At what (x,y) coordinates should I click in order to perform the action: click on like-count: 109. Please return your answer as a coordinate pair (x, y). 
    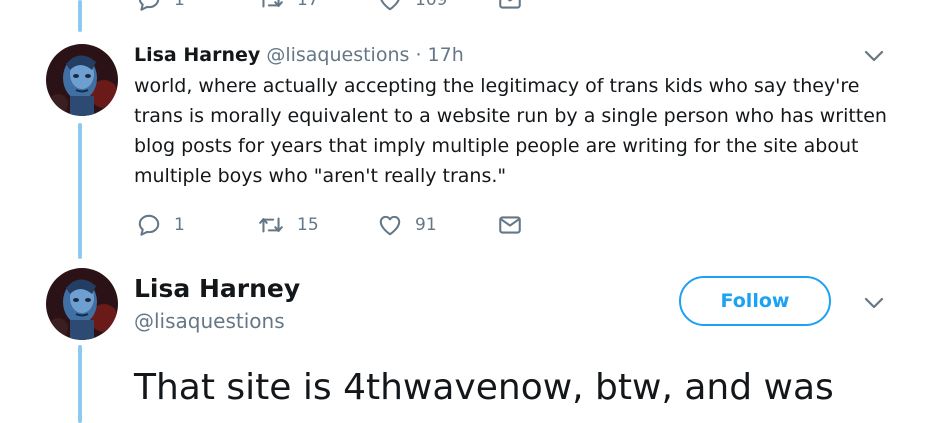
    Looking at the image, I should click on (431, 5).